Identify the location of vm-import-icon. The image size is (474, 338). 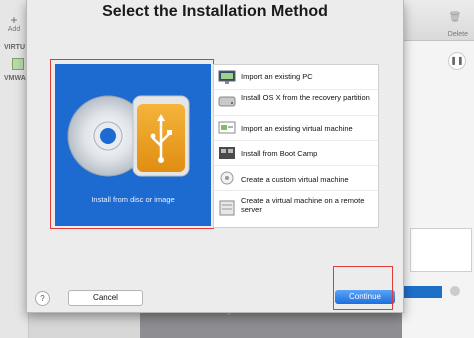
(227, 128).